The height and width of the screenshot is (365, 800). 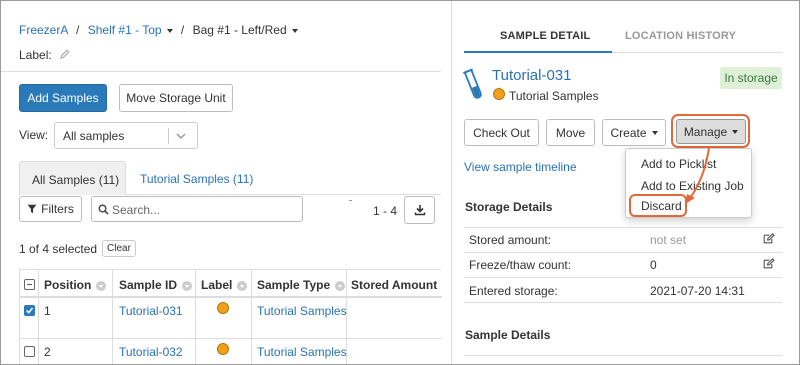 I want to click on move-storage-unit-button: Move Storage Unit, so click(x=176, y=98).